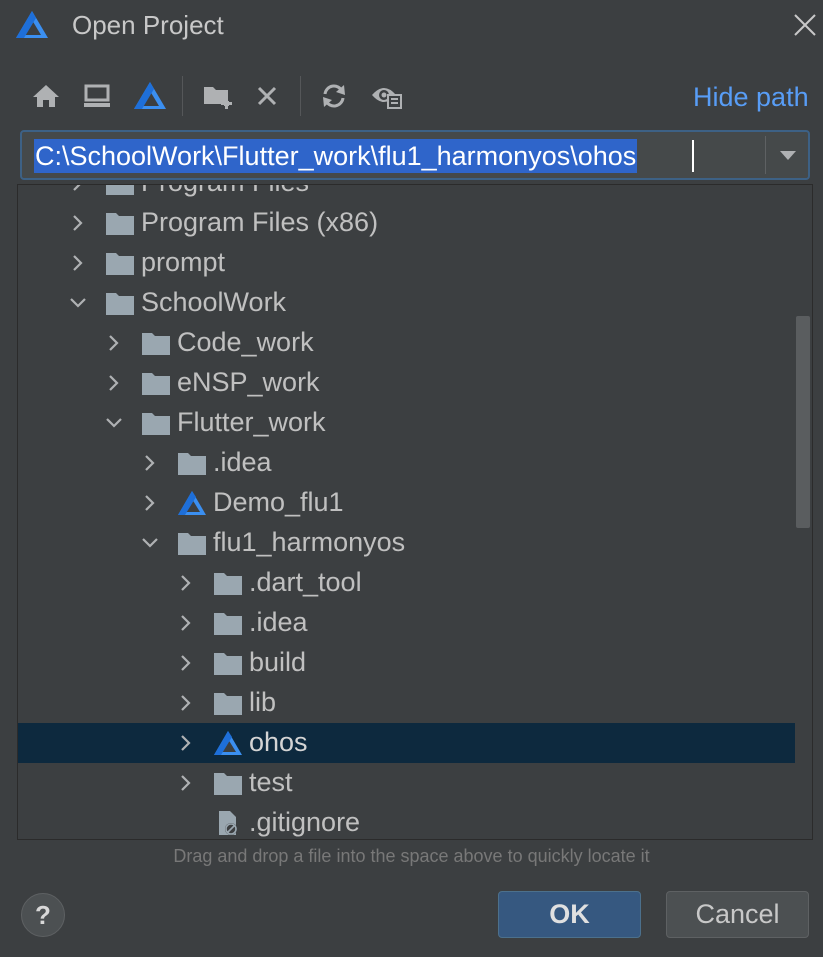  Describe the element at coordinates (309, 542) in the screenshot. I see `tree-row-label: flu1_harmonyos` at that location.